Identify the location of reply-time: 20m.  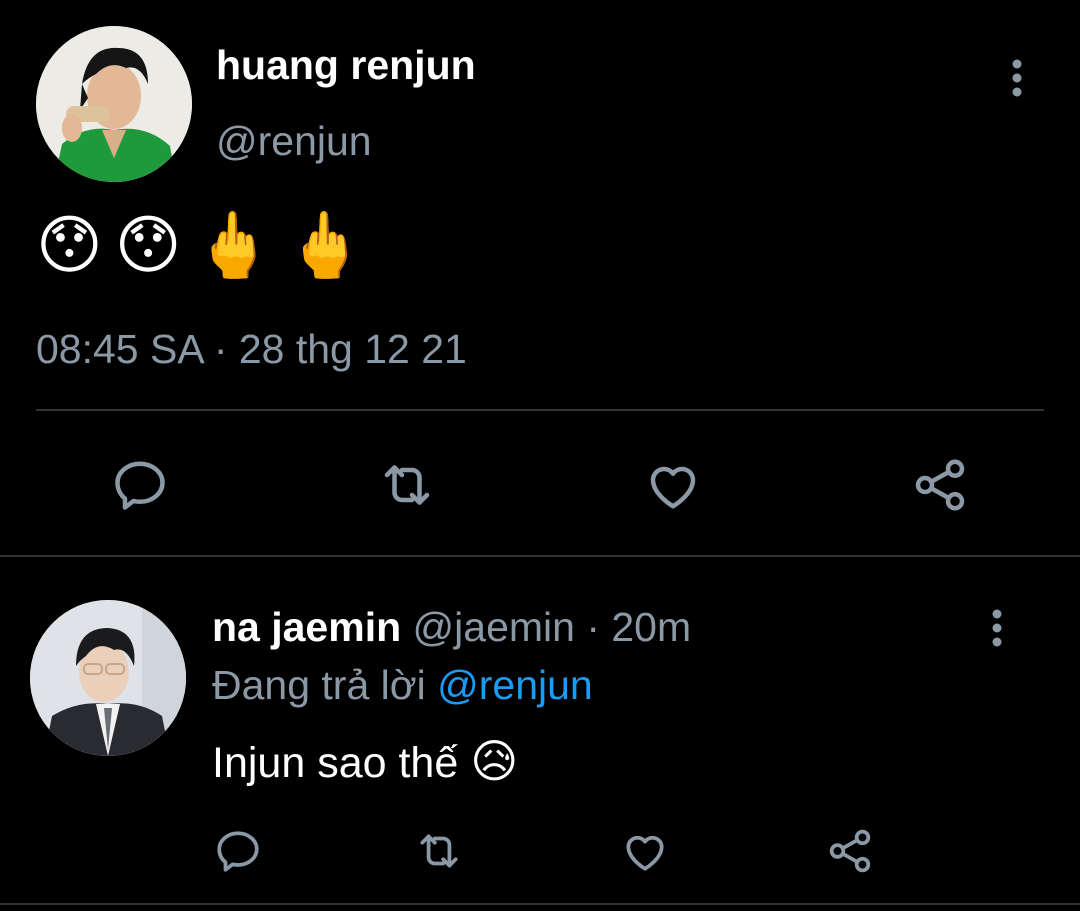
(651, 627).